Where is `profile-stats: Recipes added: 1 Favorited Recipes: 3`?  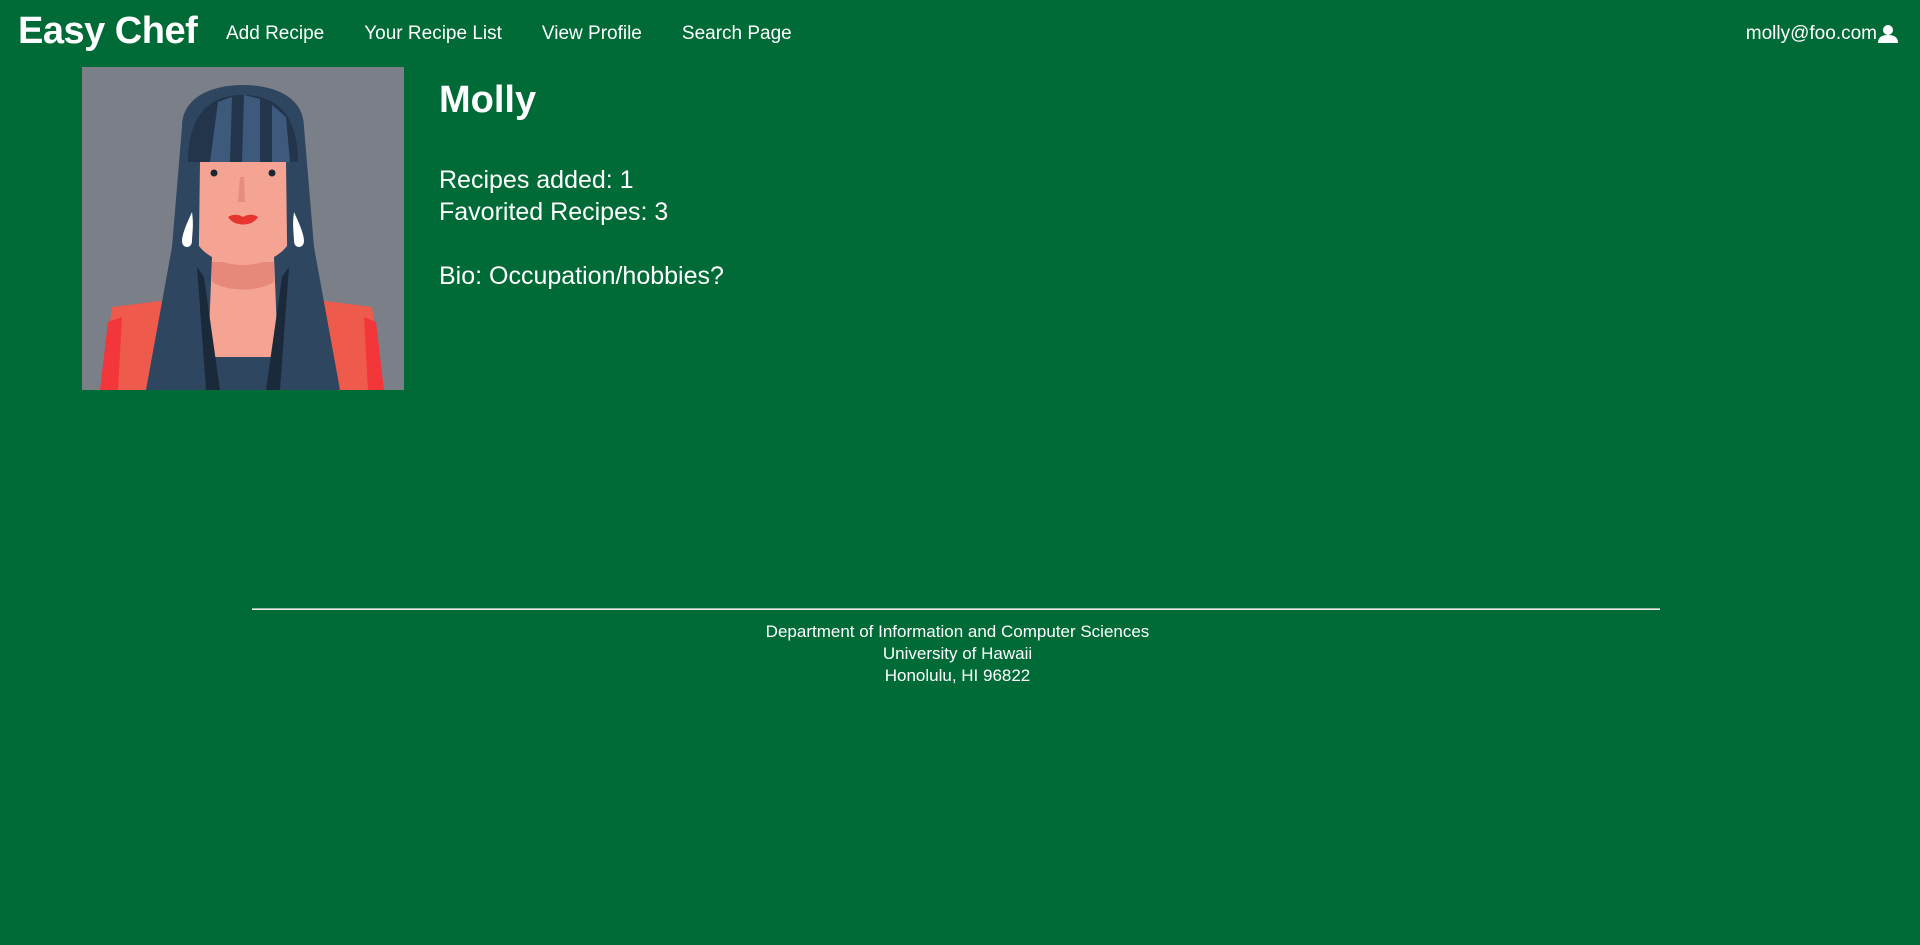 profile-stats: Recipes added: 1 Favorited Recipes: 3 is located at coordinates (581, 196).